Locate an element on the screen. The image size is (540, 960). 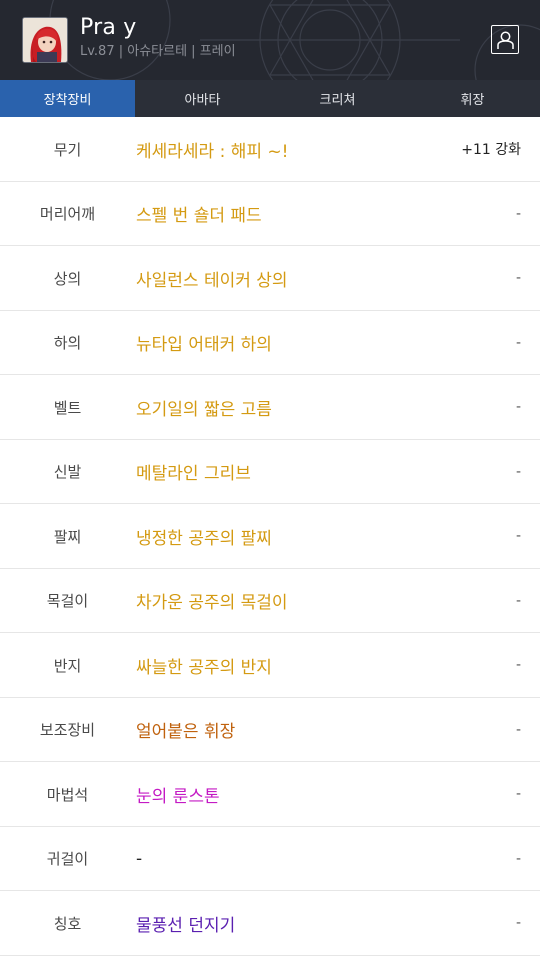
item-name: 메탈라인 그리브 is located at coordinates (193, 474).